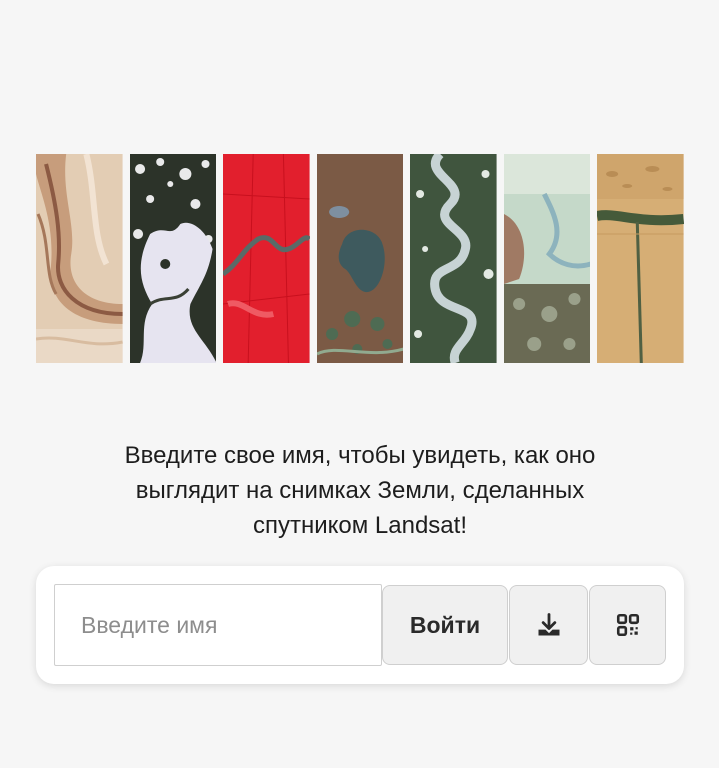  I want to click on download-icon, so click(548, 624).